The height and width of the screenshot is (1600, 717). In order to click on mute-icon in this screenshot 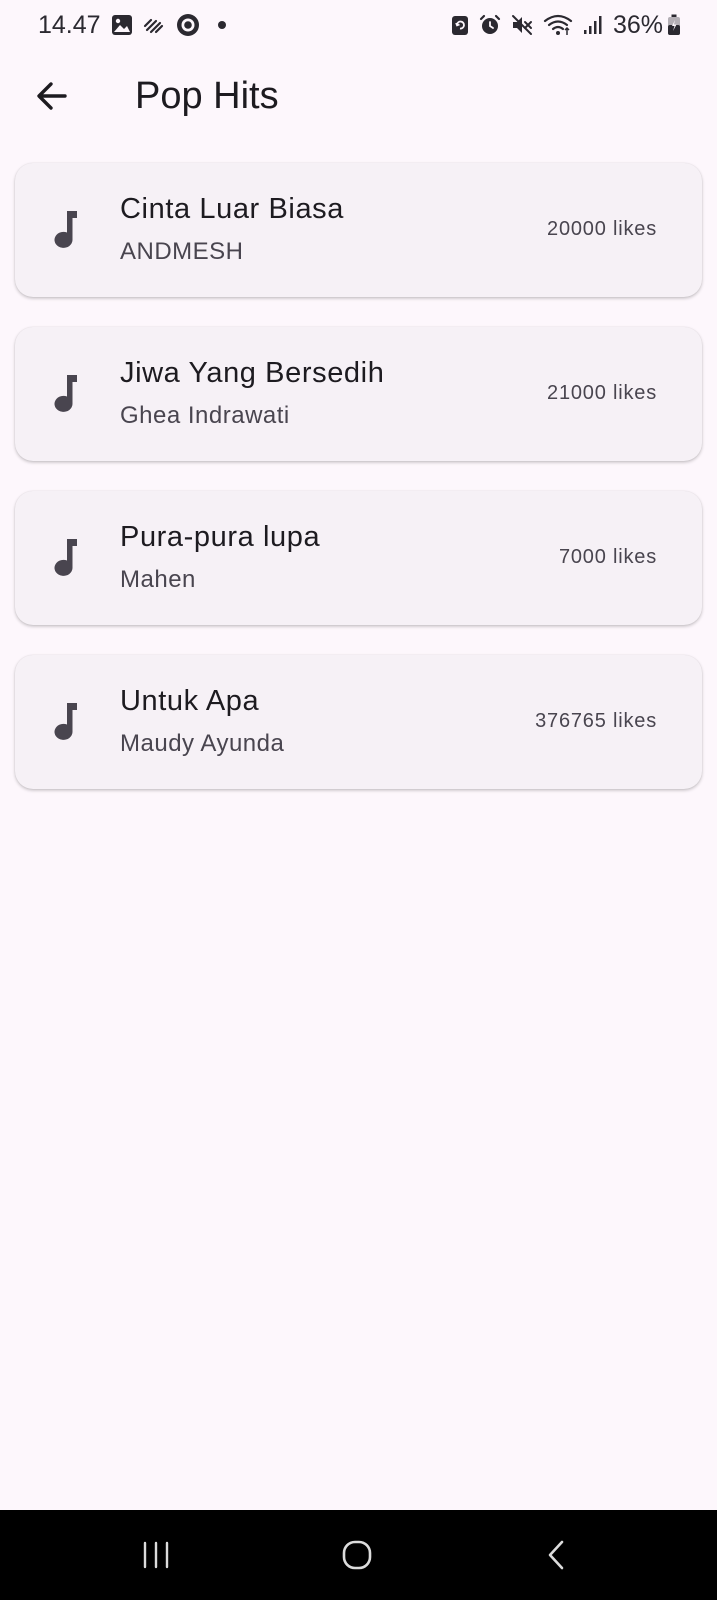, I will do `click(522, 25)`.